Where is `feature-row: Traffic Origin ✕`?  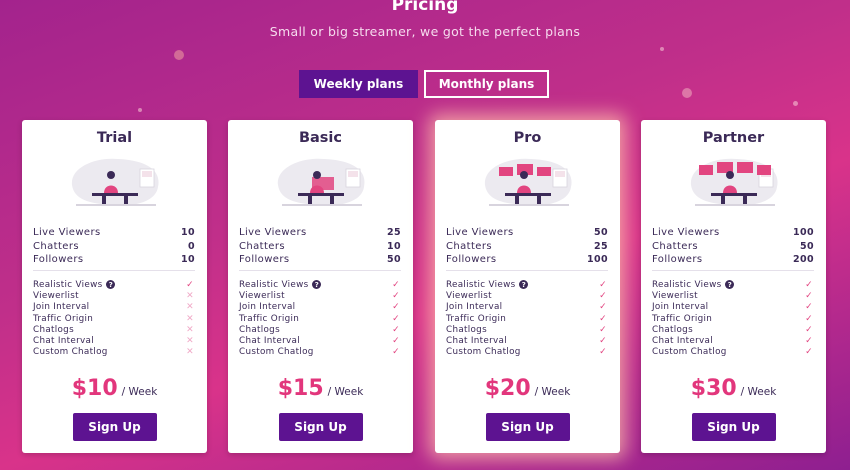
feature-row: Traffic Origin ✕ is located at coordinates (114, 318).